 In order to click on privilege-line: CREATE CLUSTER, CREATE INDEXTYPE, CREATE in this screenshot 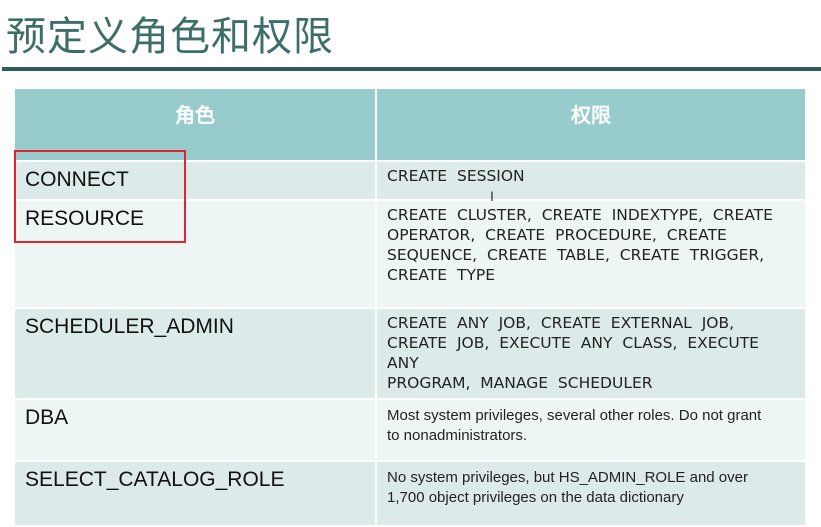, I will do `click(580, 215)`.